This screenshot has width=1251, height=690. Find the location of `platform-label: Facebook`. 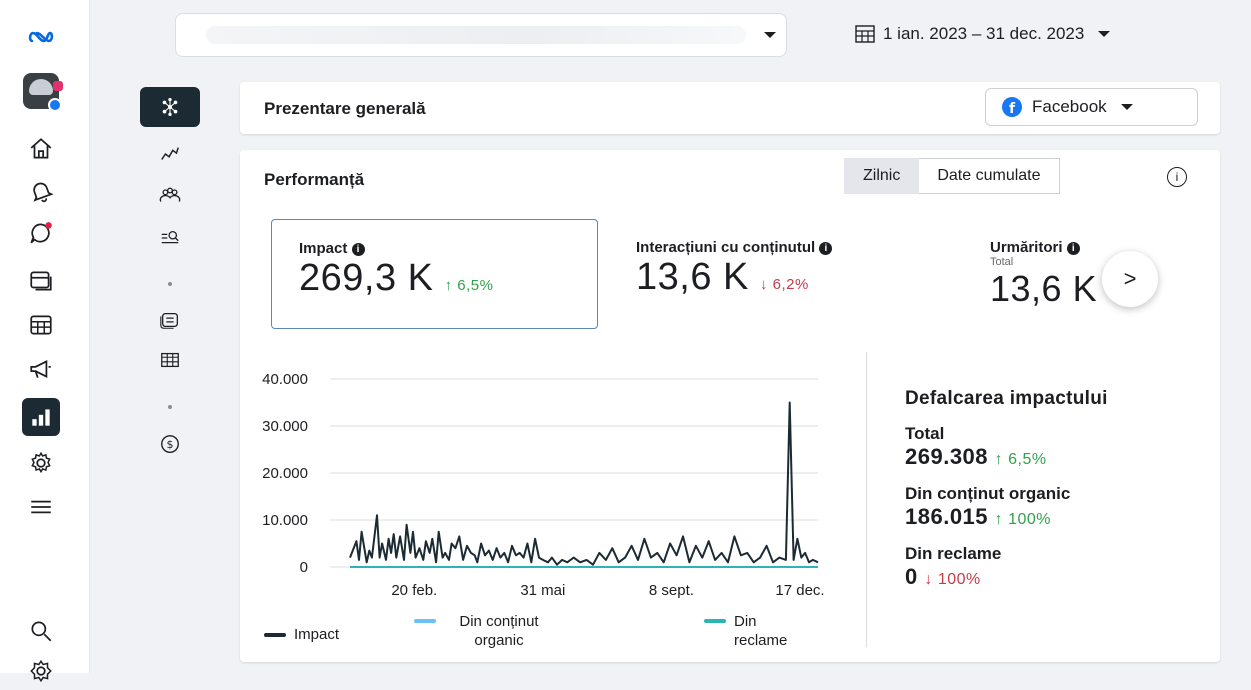

platform-label: Facebook is located at coordinates (1069, 106).